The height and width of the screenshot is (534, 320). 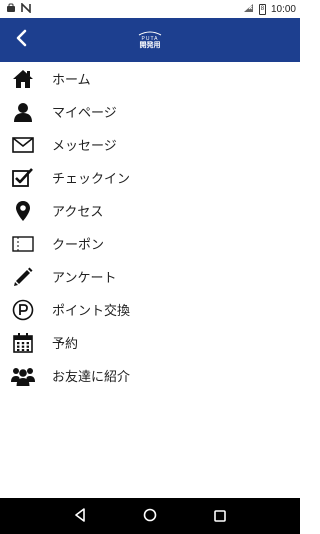 I want to click on nav-home-button, so click(x=150, y=516).